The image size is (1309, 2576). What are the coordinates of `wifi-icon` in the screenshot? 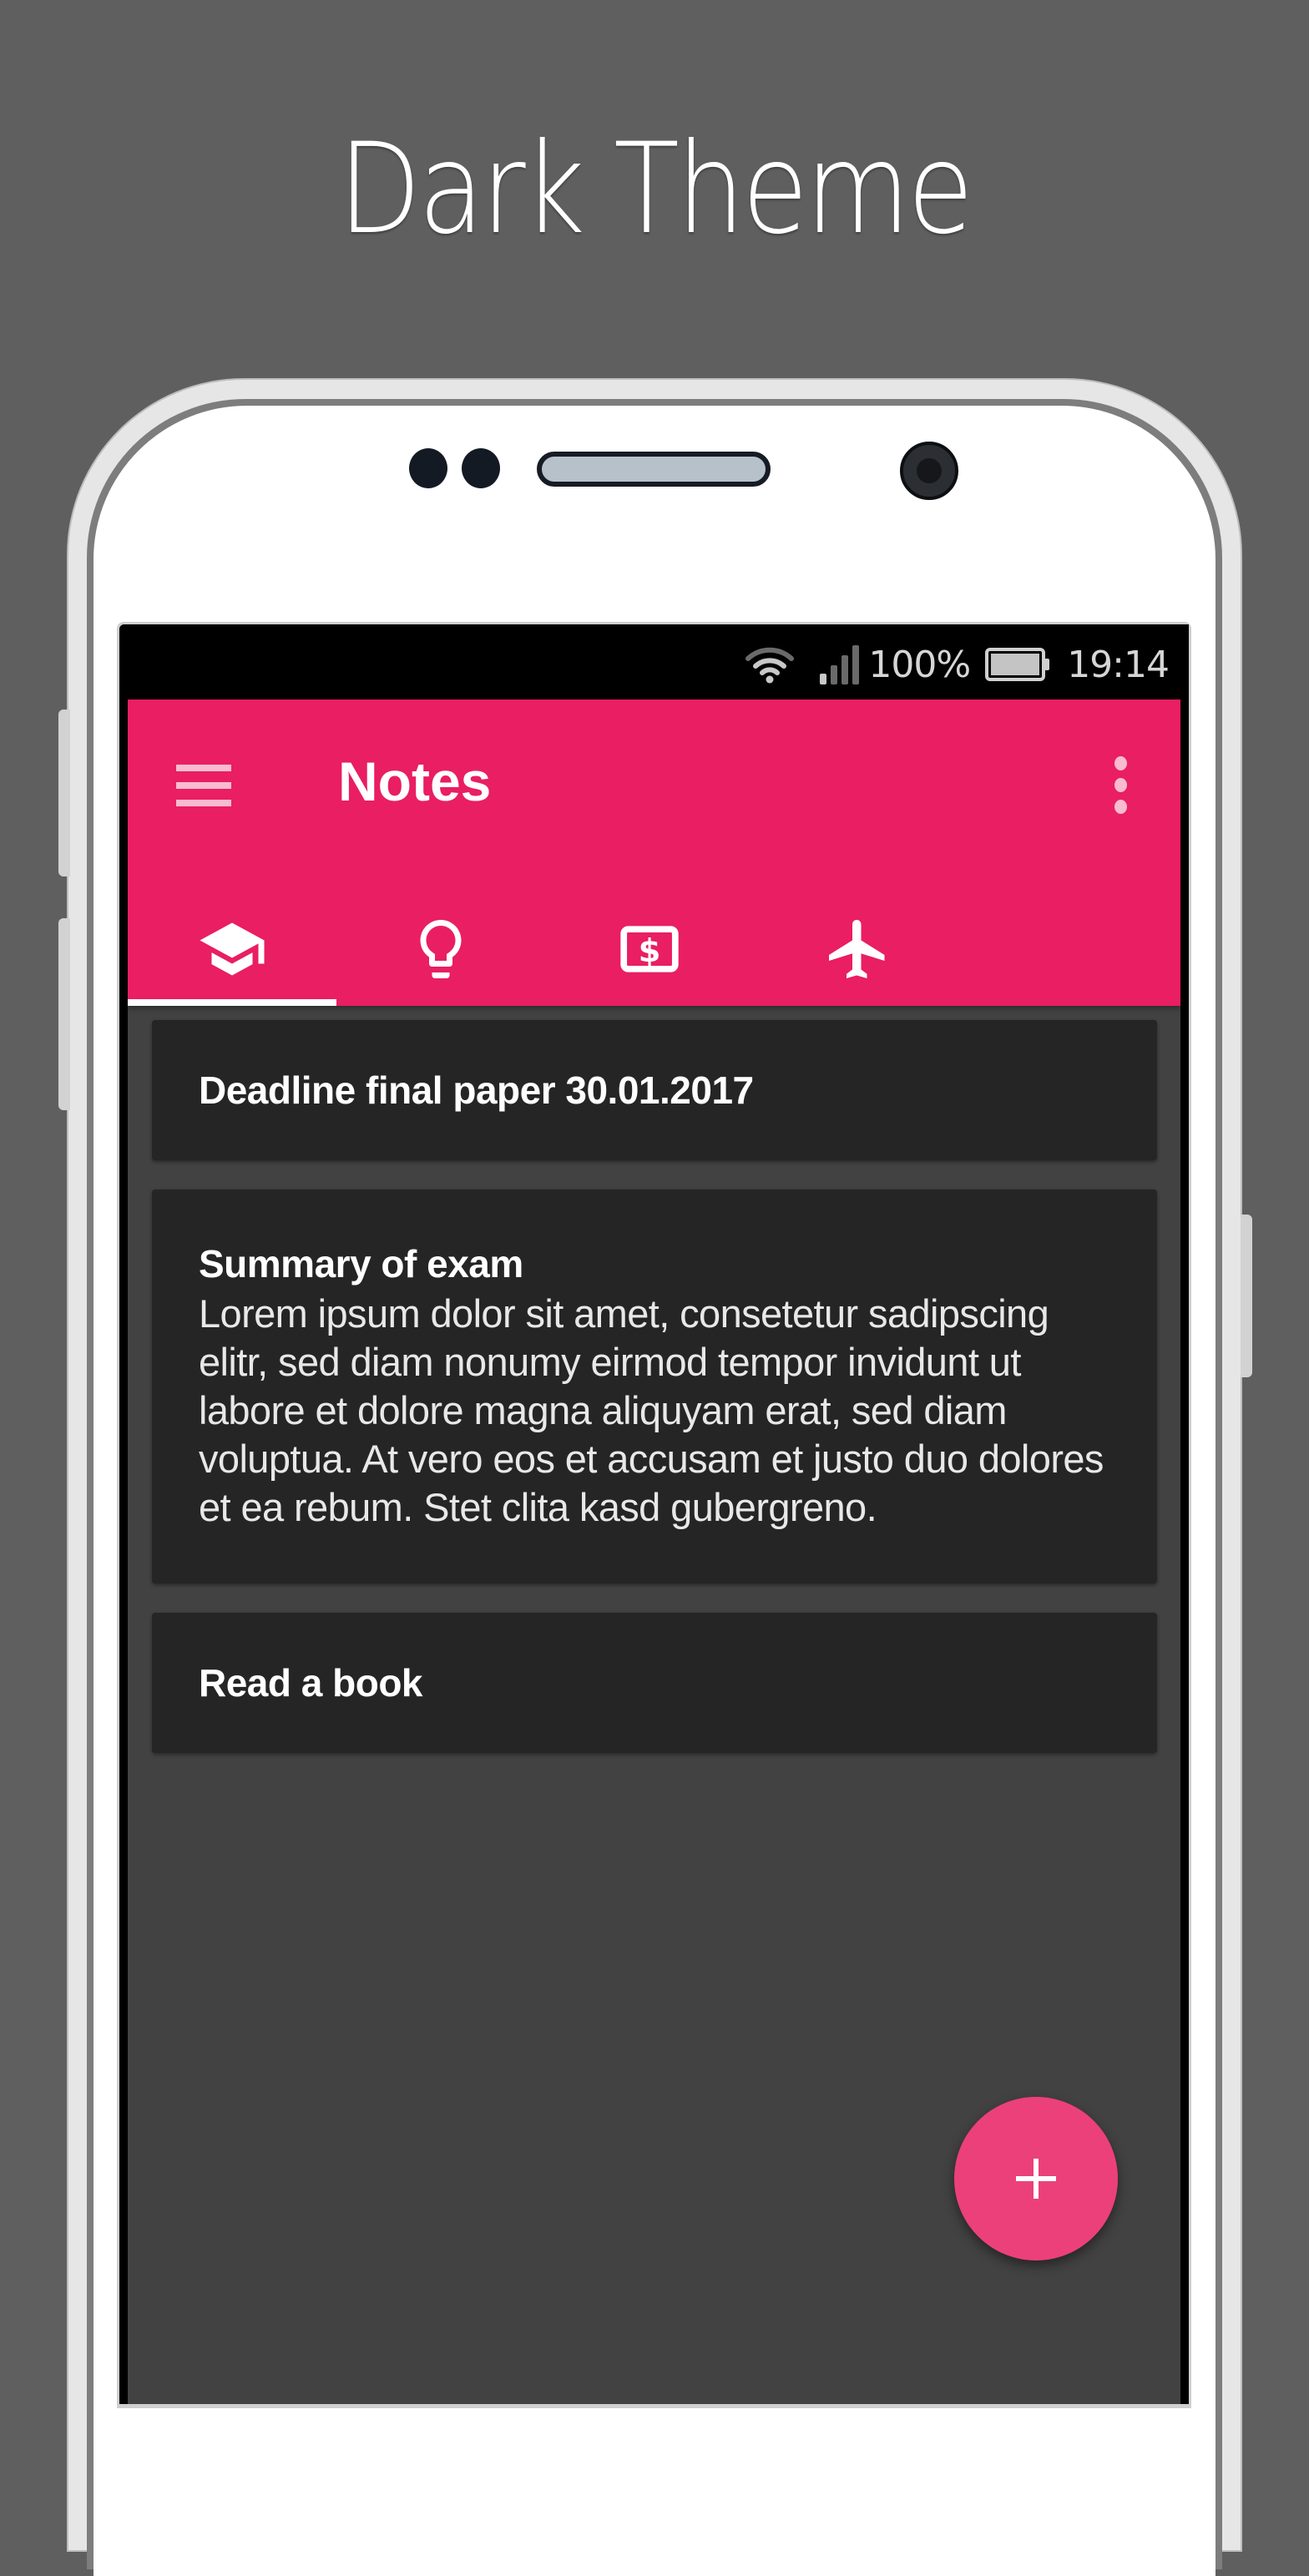 It's located at (770, 665).